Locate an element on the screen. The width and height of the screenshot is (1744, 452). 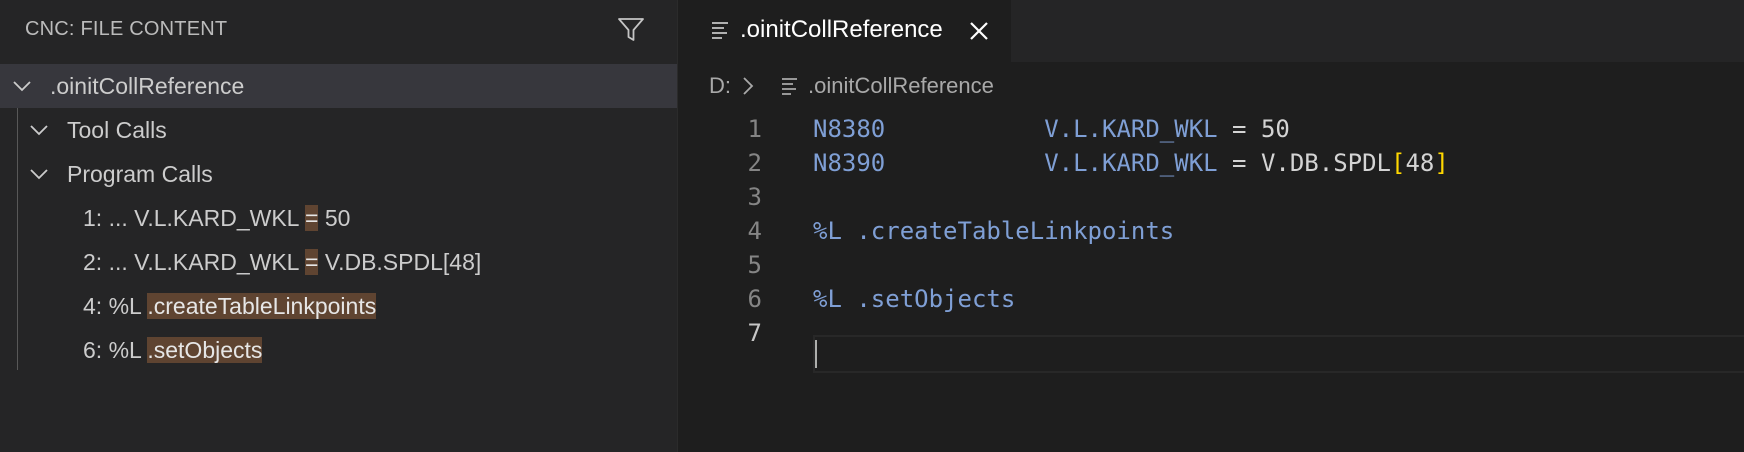
tree-group-label: Tool Calls is located at coordinates (117, 130).